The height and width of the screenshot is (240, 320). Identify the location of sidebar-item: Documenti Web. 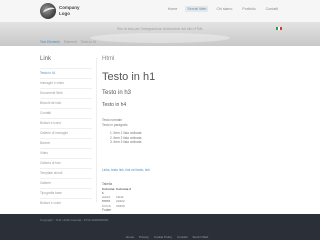
(66, 93).